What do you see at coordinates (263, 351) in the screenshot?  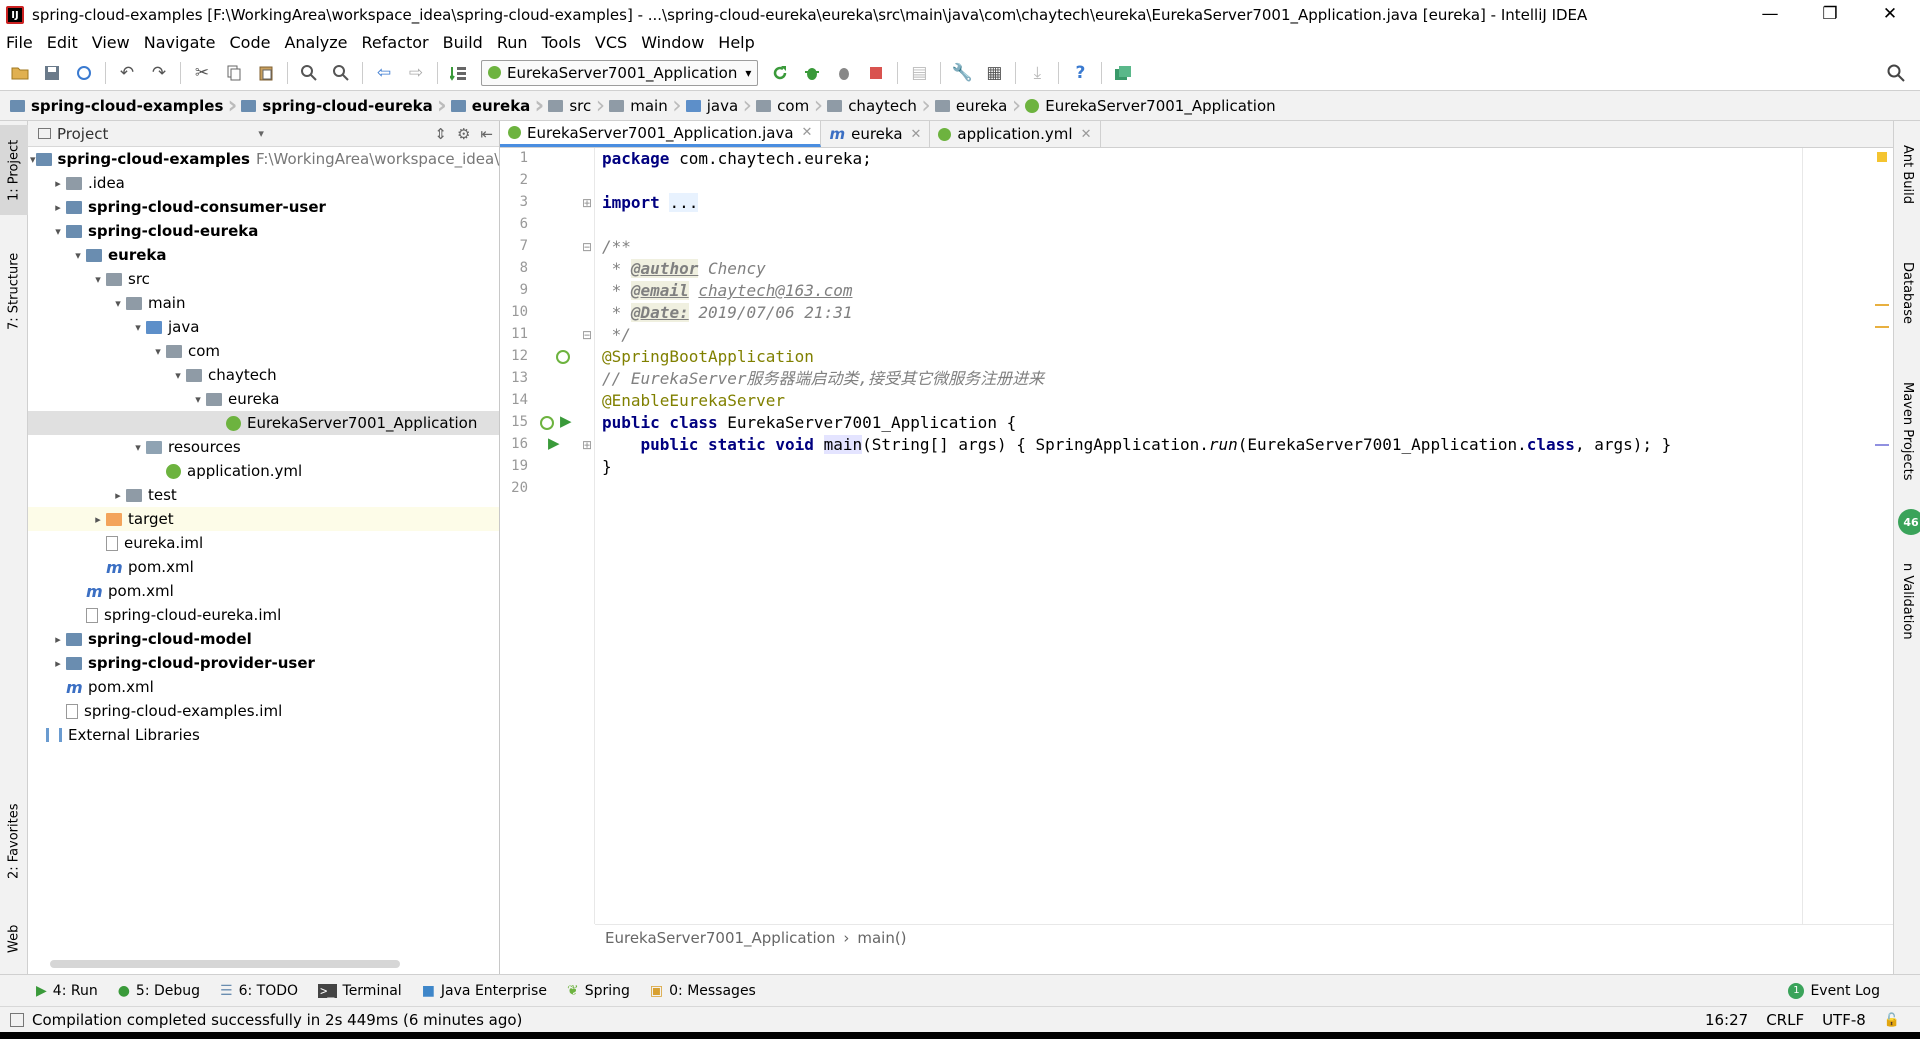 I see `tree-node: ▾ com` at bounding box center [263, 351].